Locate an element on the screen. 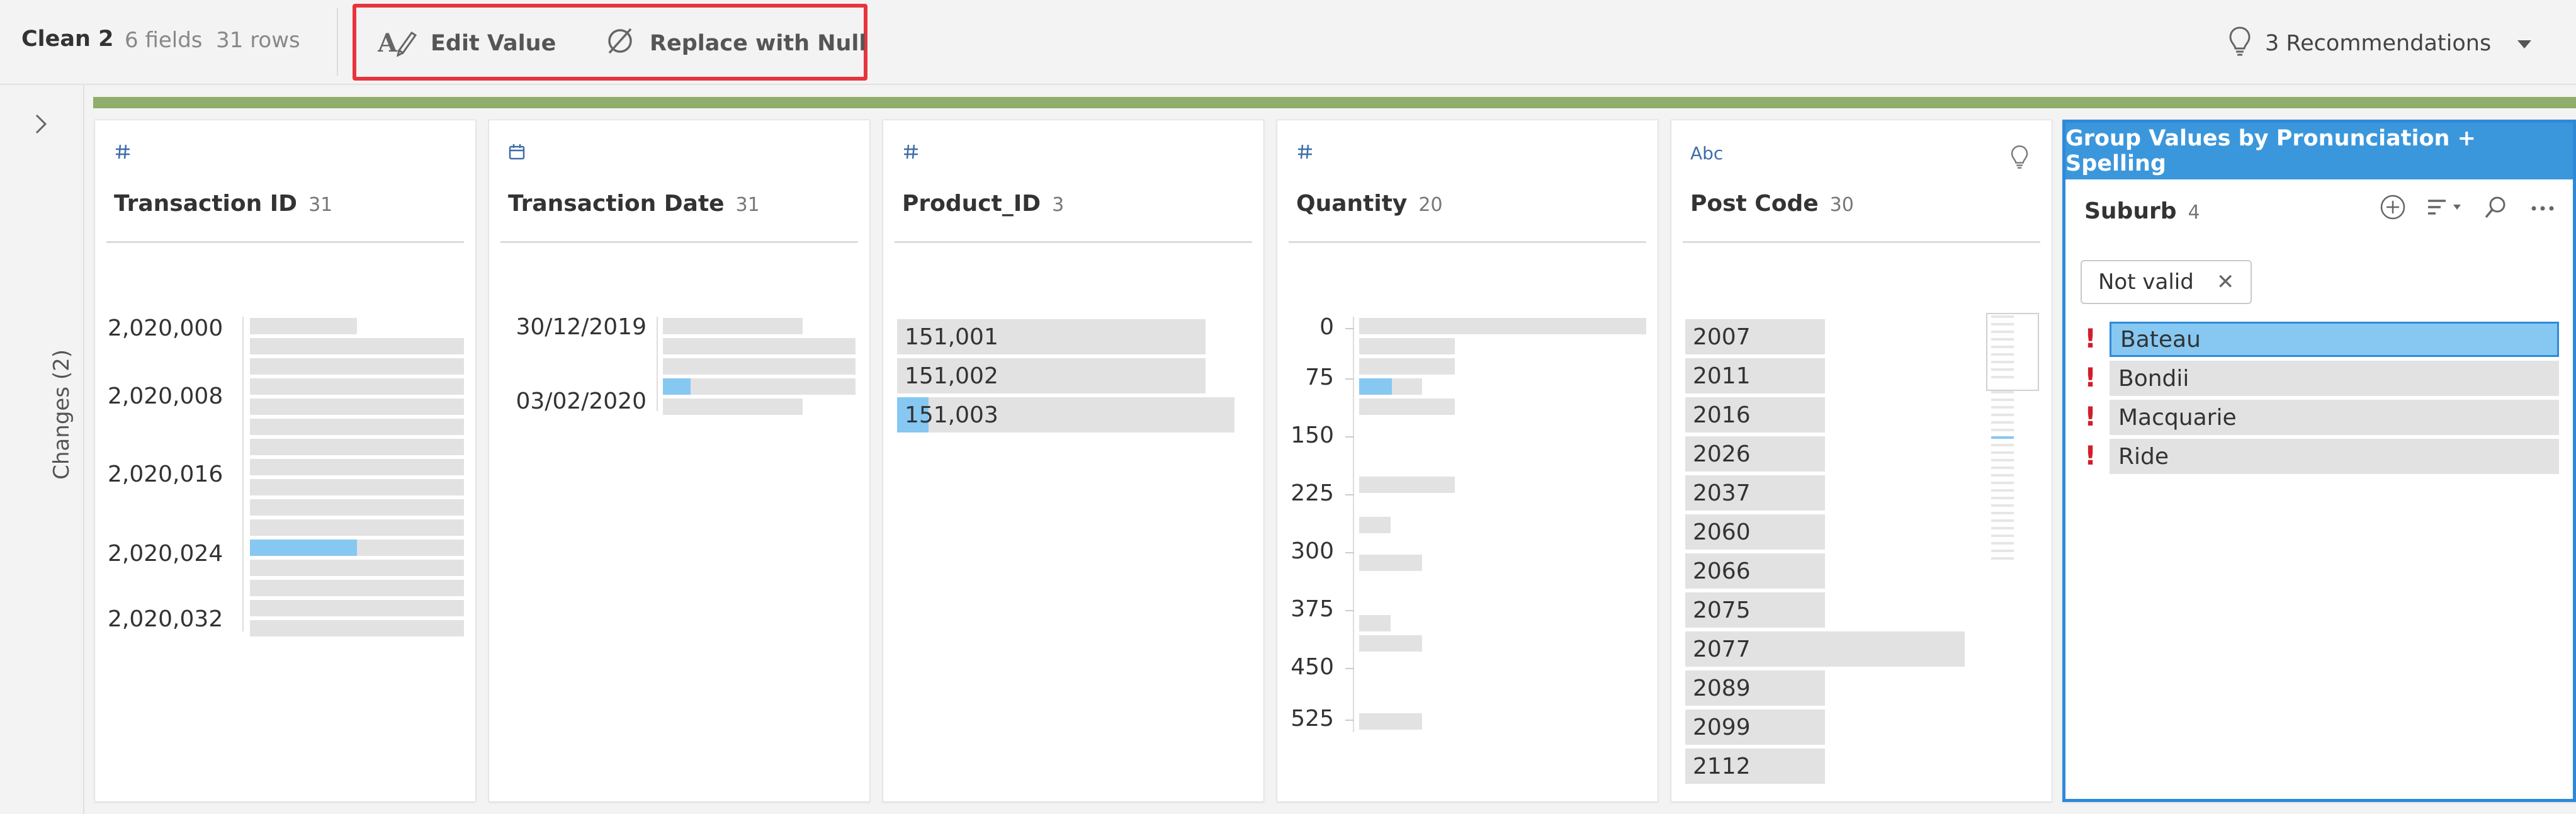 The image size is (2576, 814). close-icon: ✕ is located at coordinates (2226, 282).